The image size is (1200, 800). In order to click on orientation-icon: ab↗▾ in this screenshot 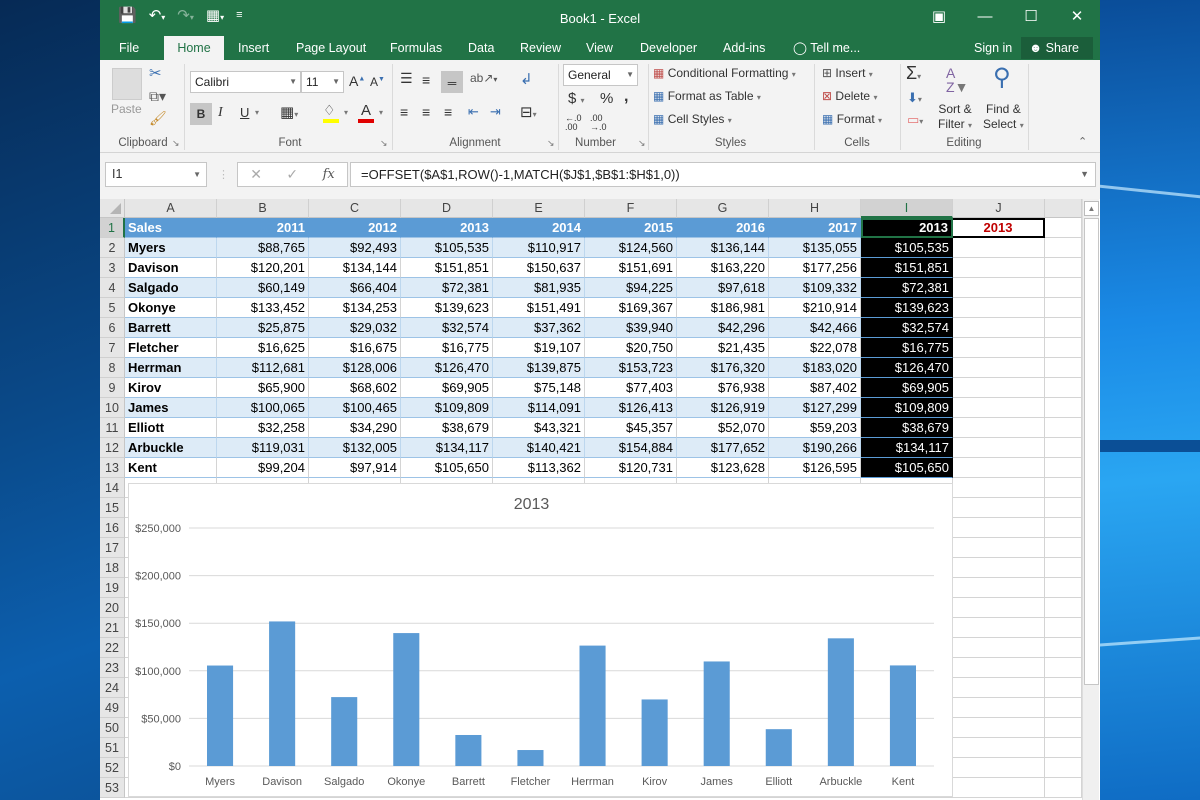, I will do `click(483, 78)`.